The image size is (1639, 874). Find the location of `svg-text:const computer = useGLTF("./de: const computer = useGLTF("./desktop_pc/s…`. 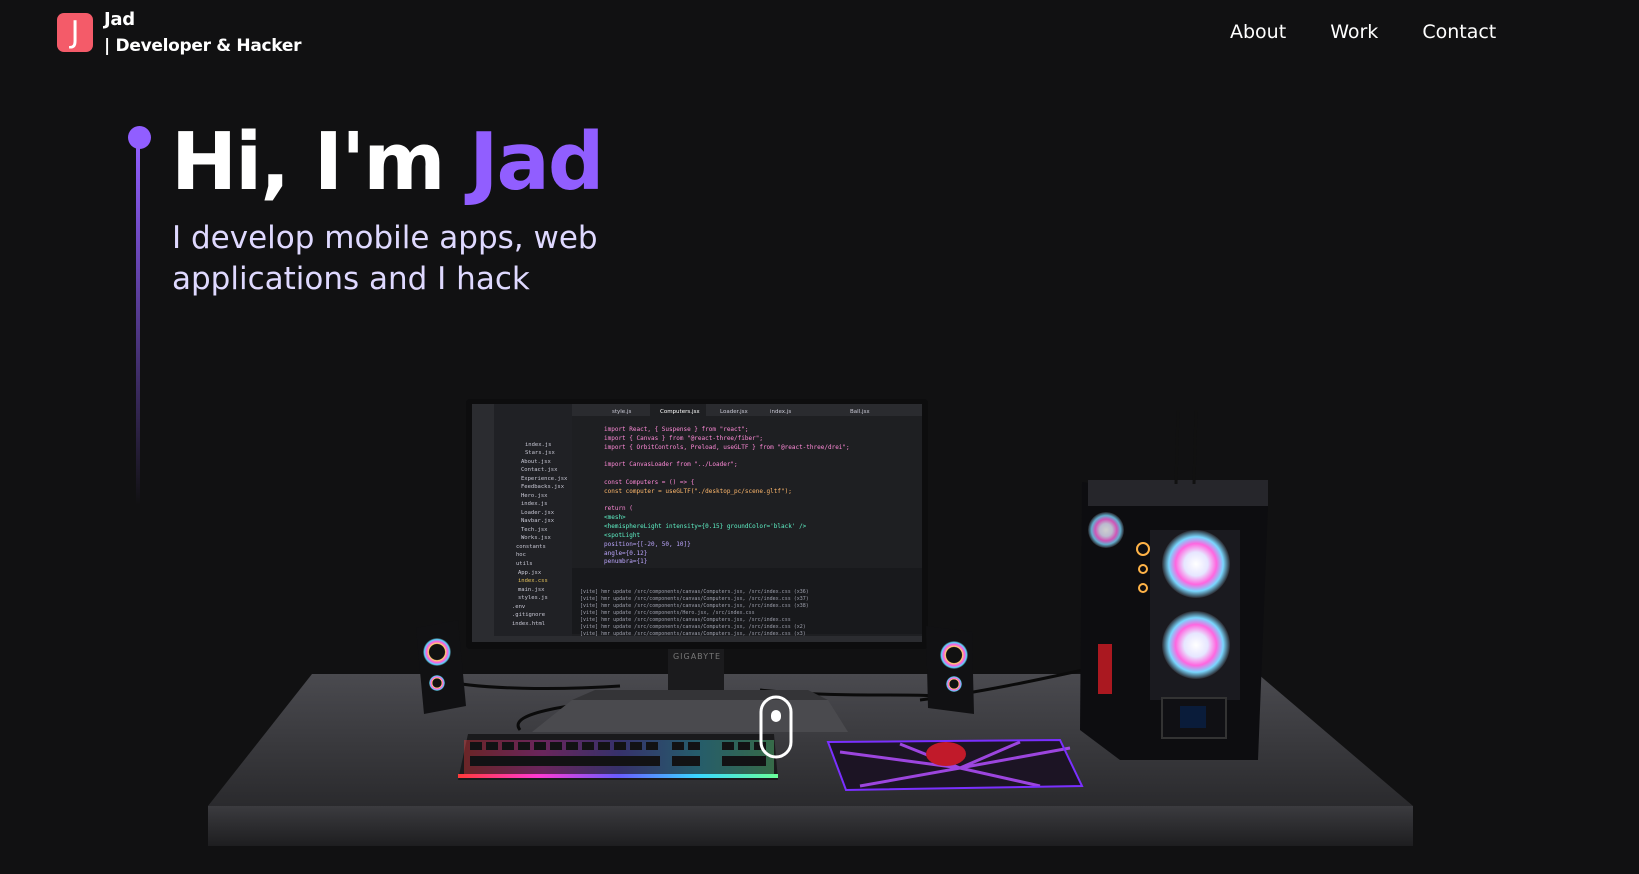

svg-text:const computer = useGLTF("./de: const computer = useGLTF("./desktop_pc/s… is located at coordinates (698, 491).